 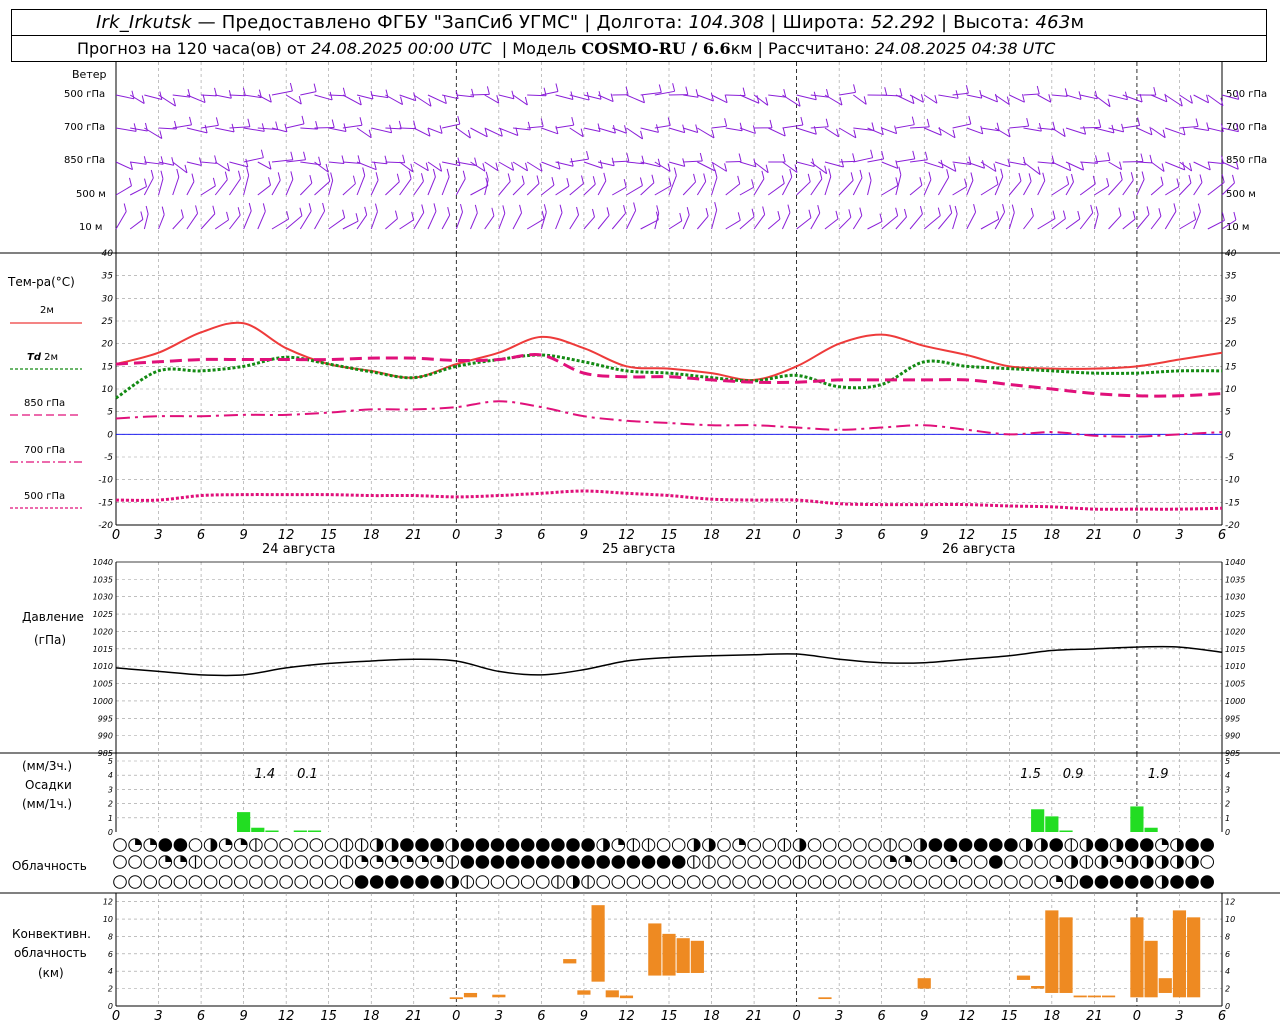 I want to click on pressure-ytick-right: 1035, so click(x=1235, y=579).